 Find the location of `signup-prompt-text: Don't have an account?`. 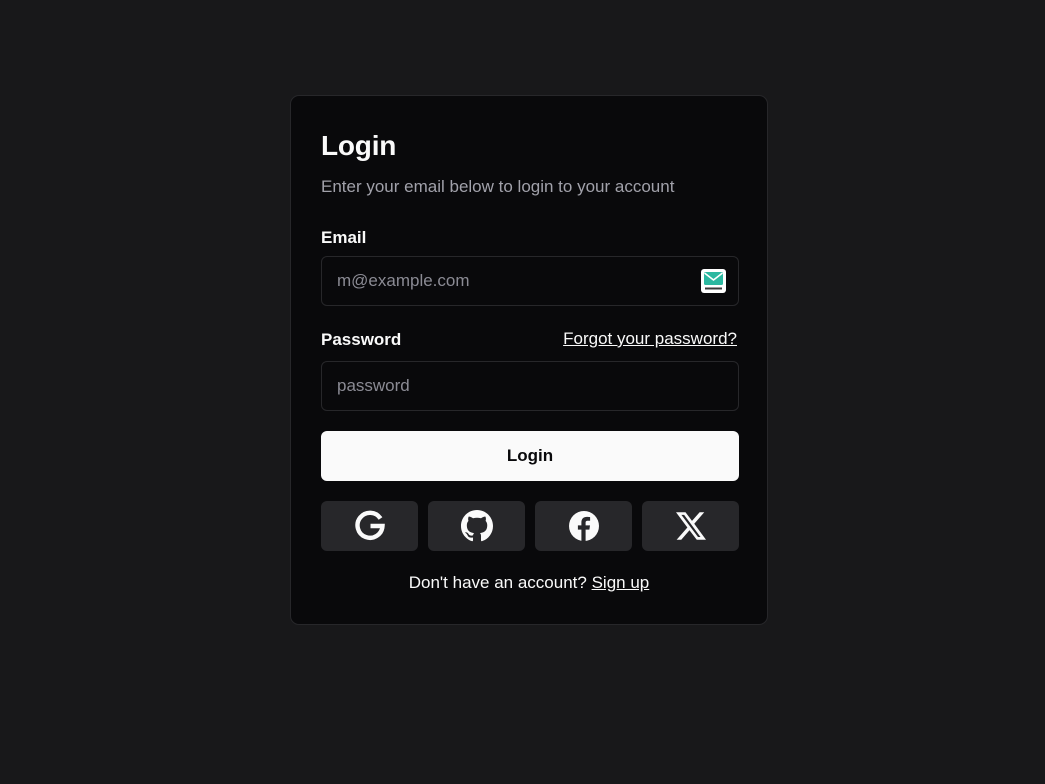

signup-prompt-text: Don't have an account? is located at coordinates (497, 582).